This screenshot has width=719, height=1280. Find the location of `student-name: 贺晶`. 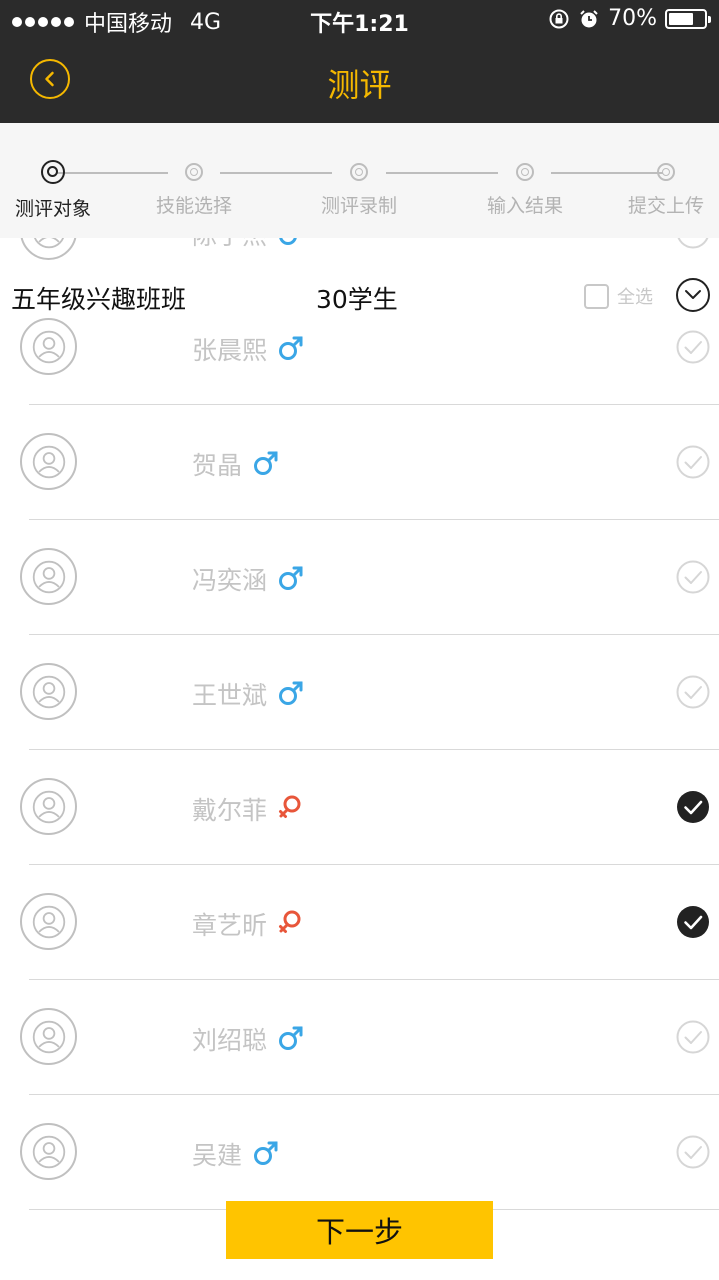

student-name: 贺晶 is located at coordinates (217, 465).